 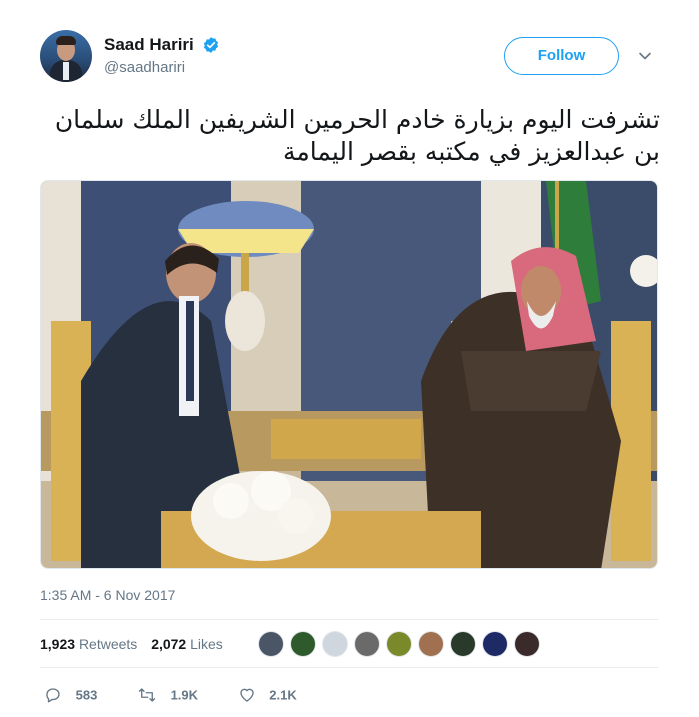 What do you see at coordinates (246, 695) in the screenshot?
I see `heart-icon` at bounding box center [246, 695].